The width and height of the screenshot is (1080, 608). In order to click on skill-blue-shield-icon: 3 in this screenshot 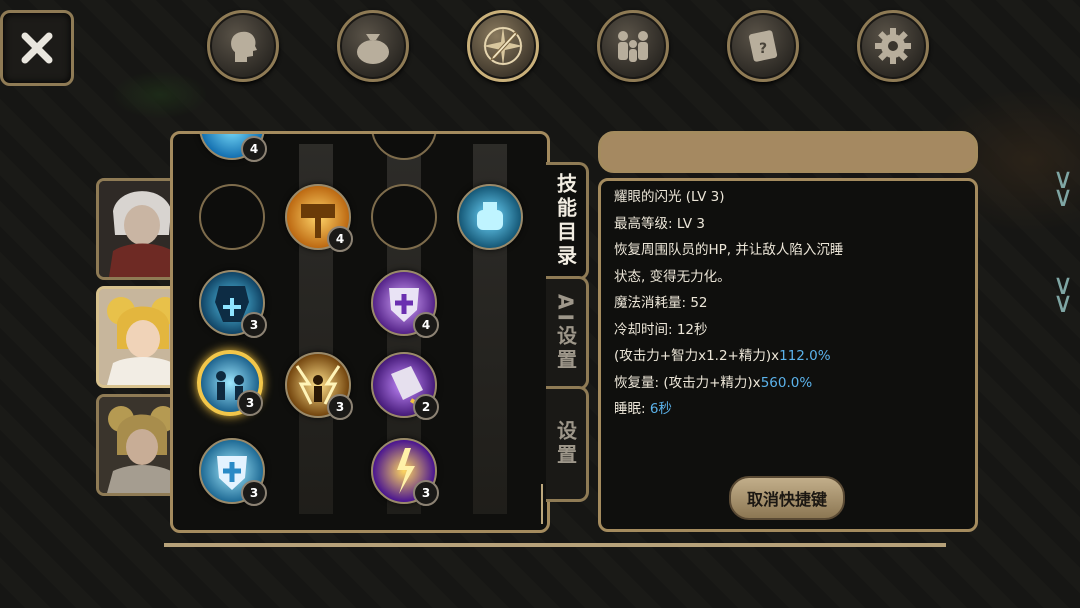, I will do `click(233, 472)`.